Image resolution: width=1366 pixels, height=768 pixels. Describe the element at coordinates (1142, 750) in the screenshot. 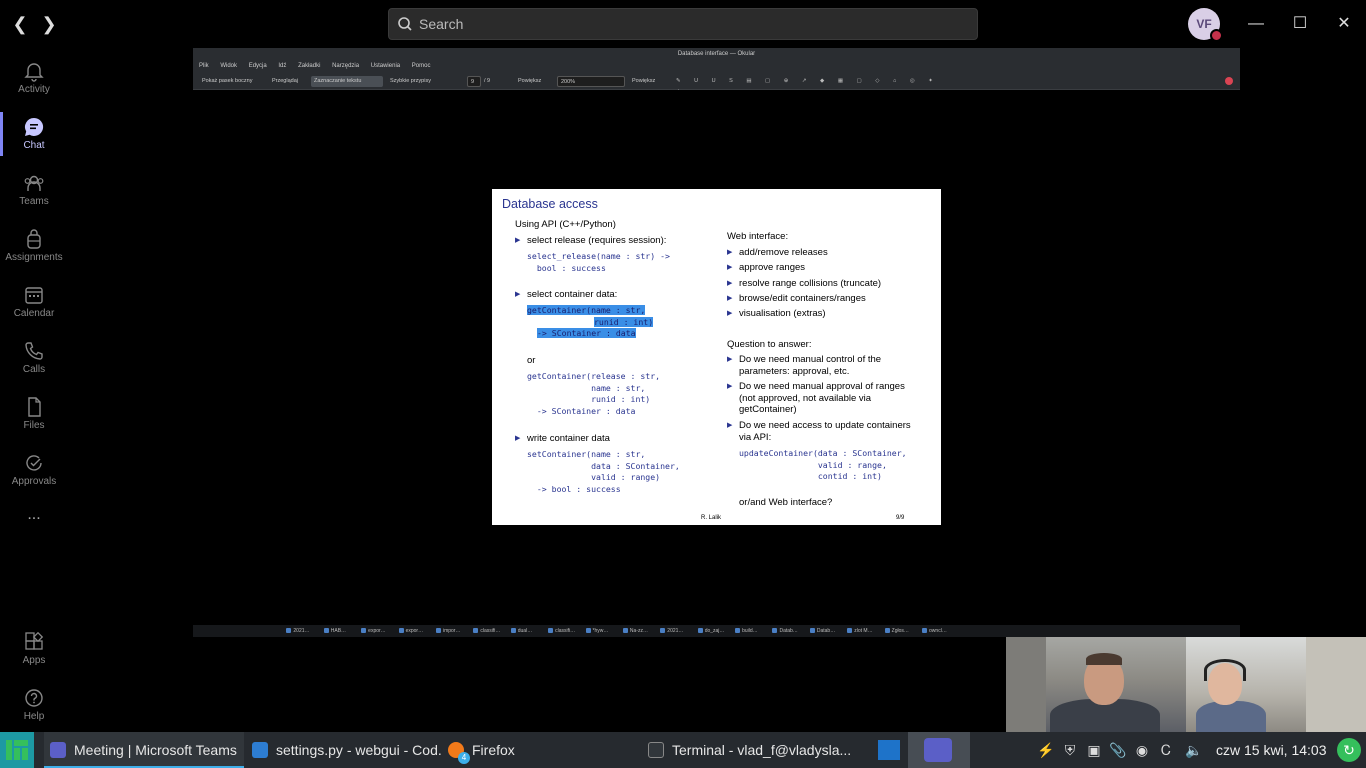

I see `teams-tray-icon: ◉` at that location.